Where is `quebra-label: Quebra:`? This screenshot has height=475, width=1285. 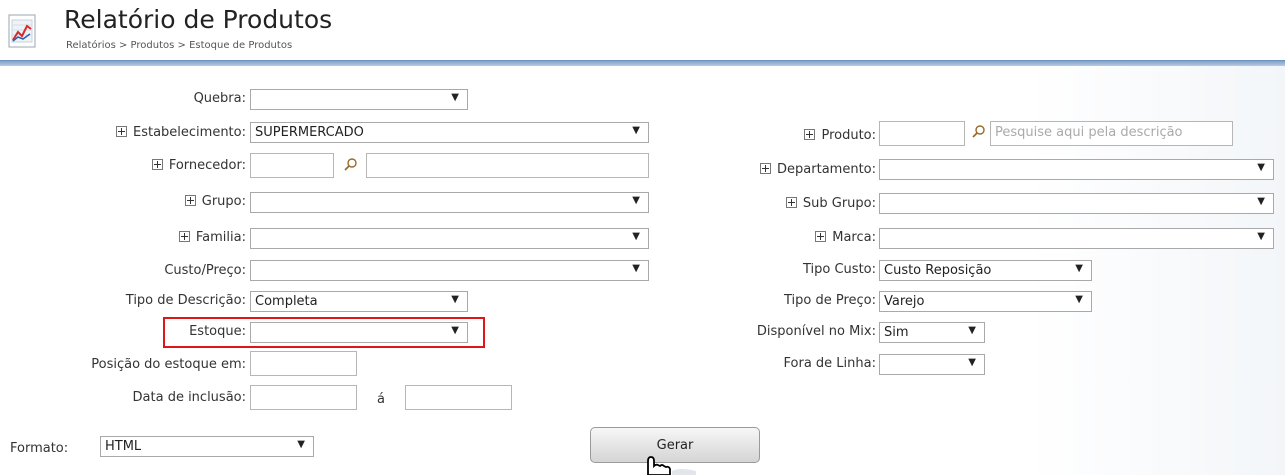
quebra-label: Quebra: is located at coordinates (219, 98).